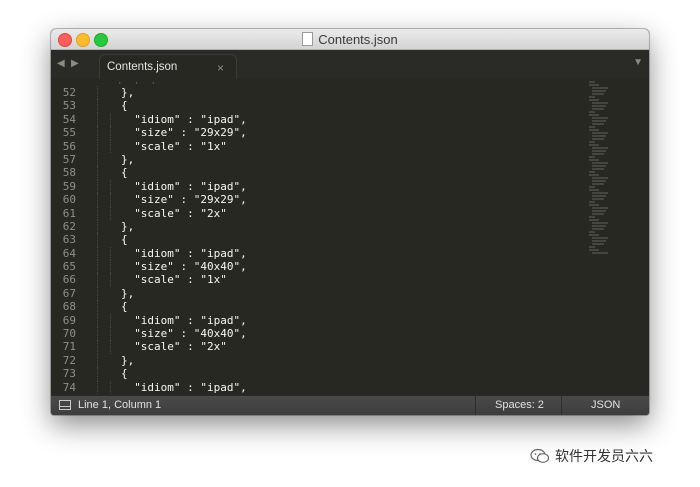 The image size is (700, 487). I want to click on line-number: 57, so click(69, 159).